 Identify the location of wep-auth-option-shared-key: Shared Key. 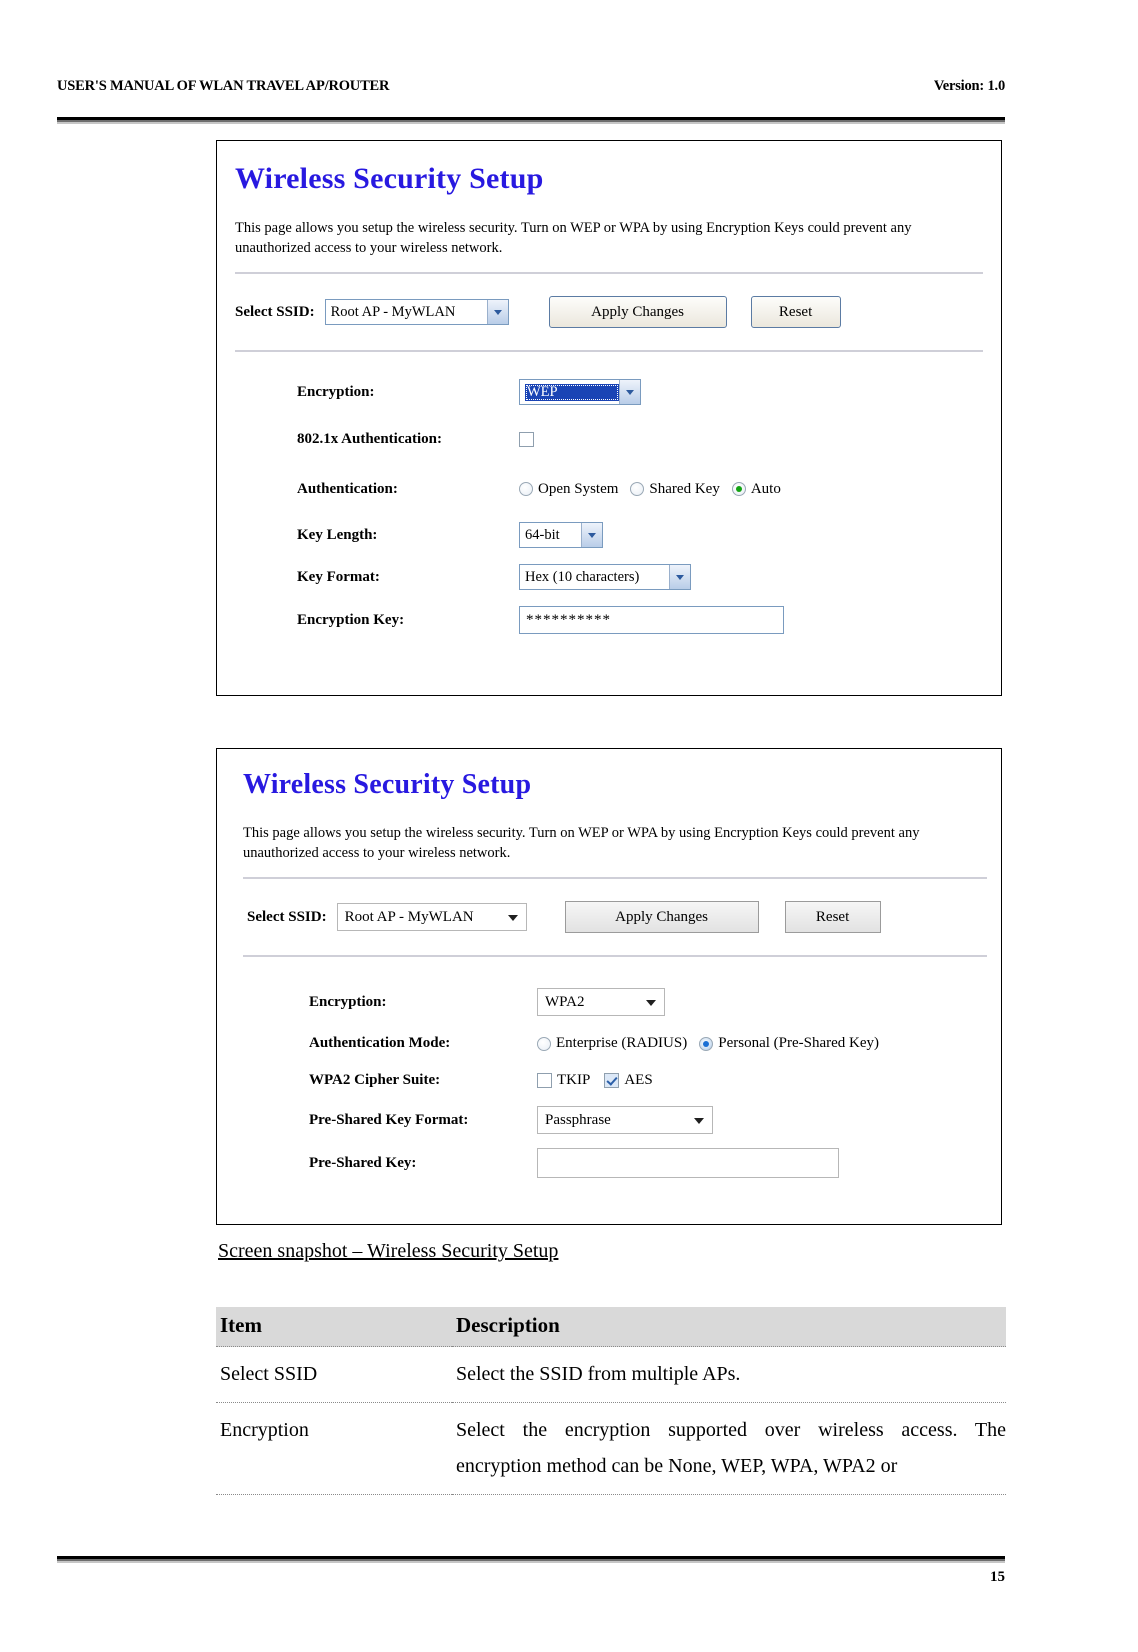
(675, 489).